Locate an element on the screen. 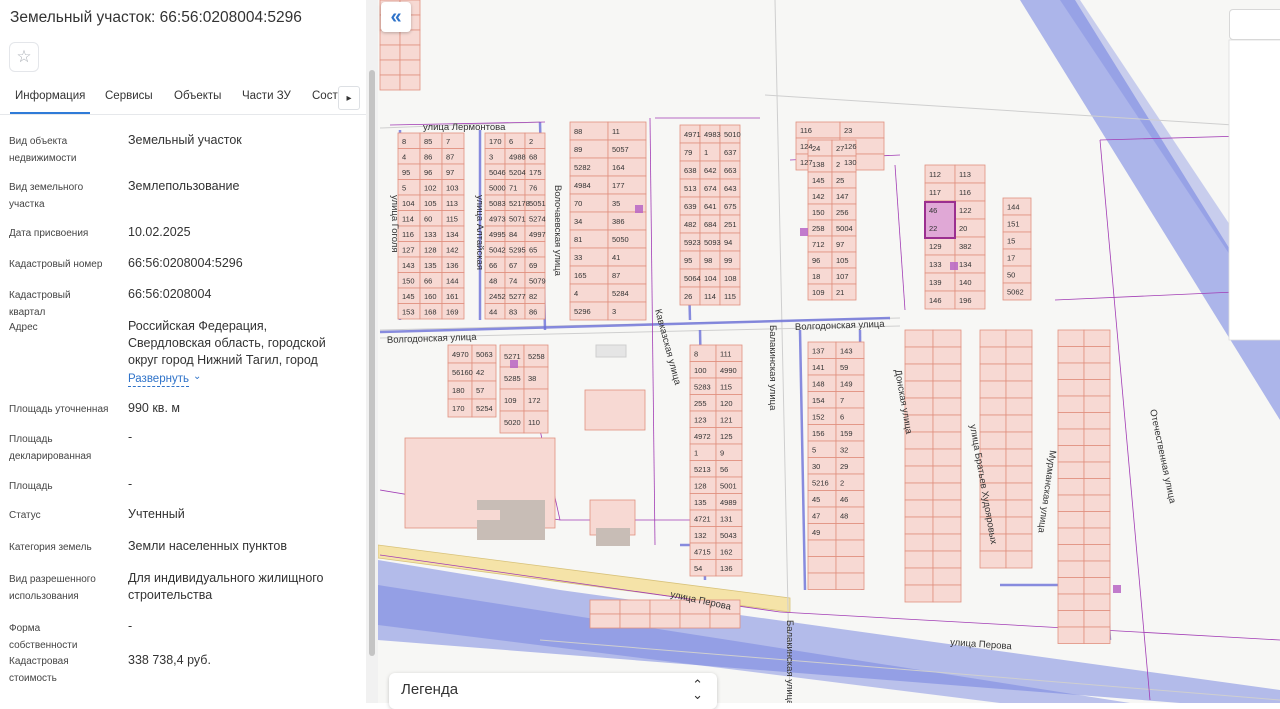 The image size is (1280, 709). parcel-number: 57 is located at coordinates (480, 390).